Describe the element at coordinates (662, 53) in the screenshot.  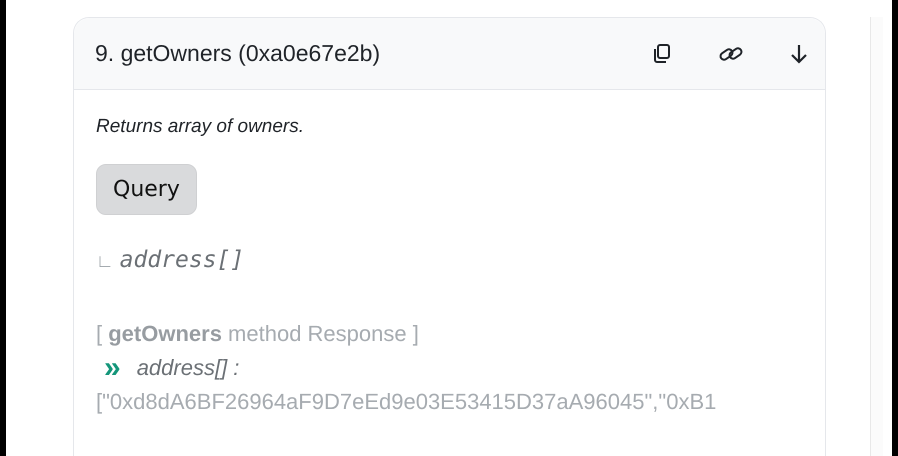
I see `copy-icon` at that location.